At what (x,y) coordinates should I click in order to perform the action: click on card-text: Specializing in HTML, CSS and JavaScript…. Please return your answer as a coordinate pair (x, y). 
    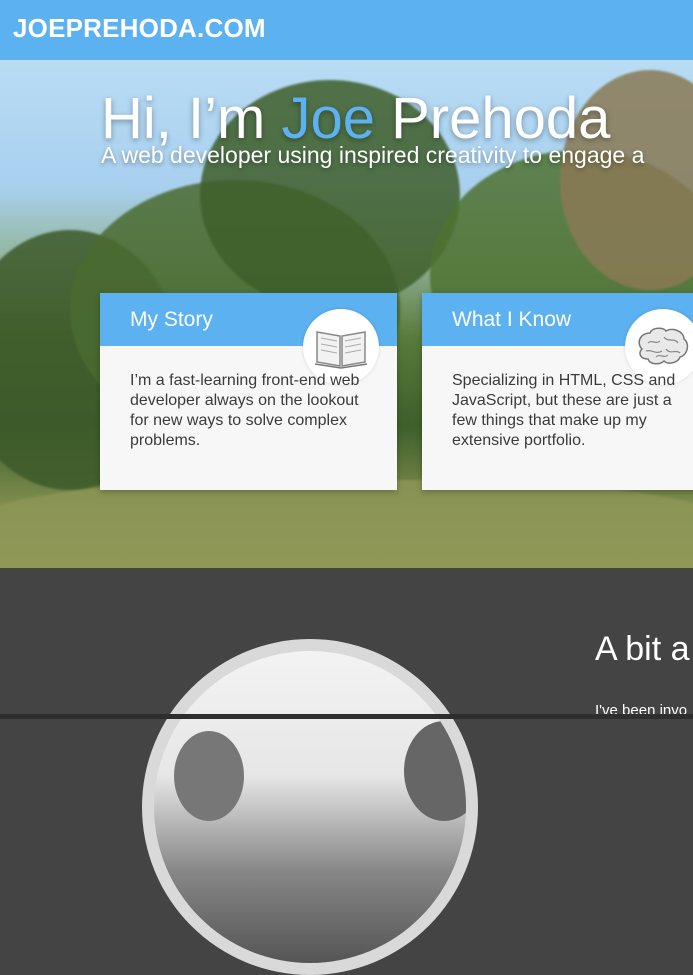
    Looking at the image, I should click on (564, 410).